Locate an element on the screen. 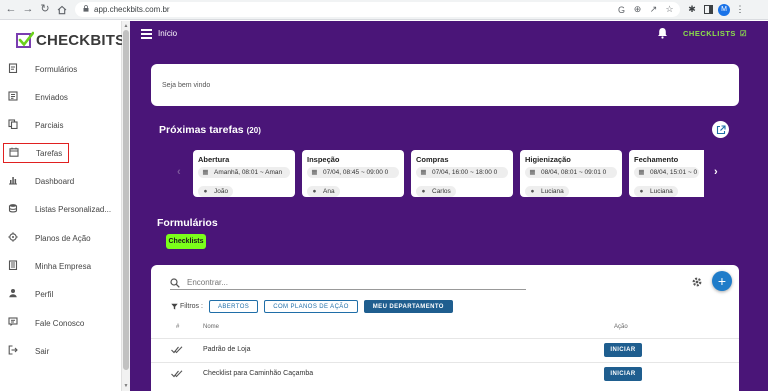 The image size is (768, 391). open-tasks-button is located at coordinates (720, 129).